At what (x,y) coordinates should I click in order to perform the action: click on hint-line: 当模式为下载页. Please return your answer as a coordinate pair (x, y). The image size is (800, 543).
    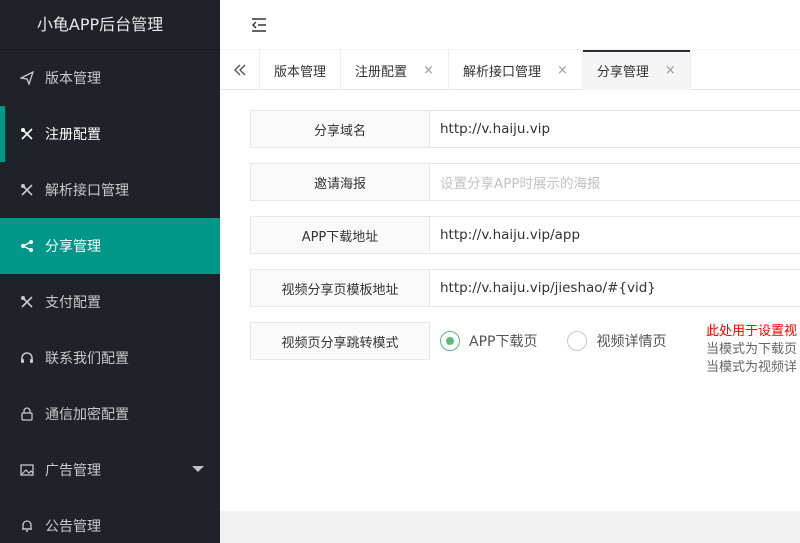
    Looking at the image, I should click on (752, 349).